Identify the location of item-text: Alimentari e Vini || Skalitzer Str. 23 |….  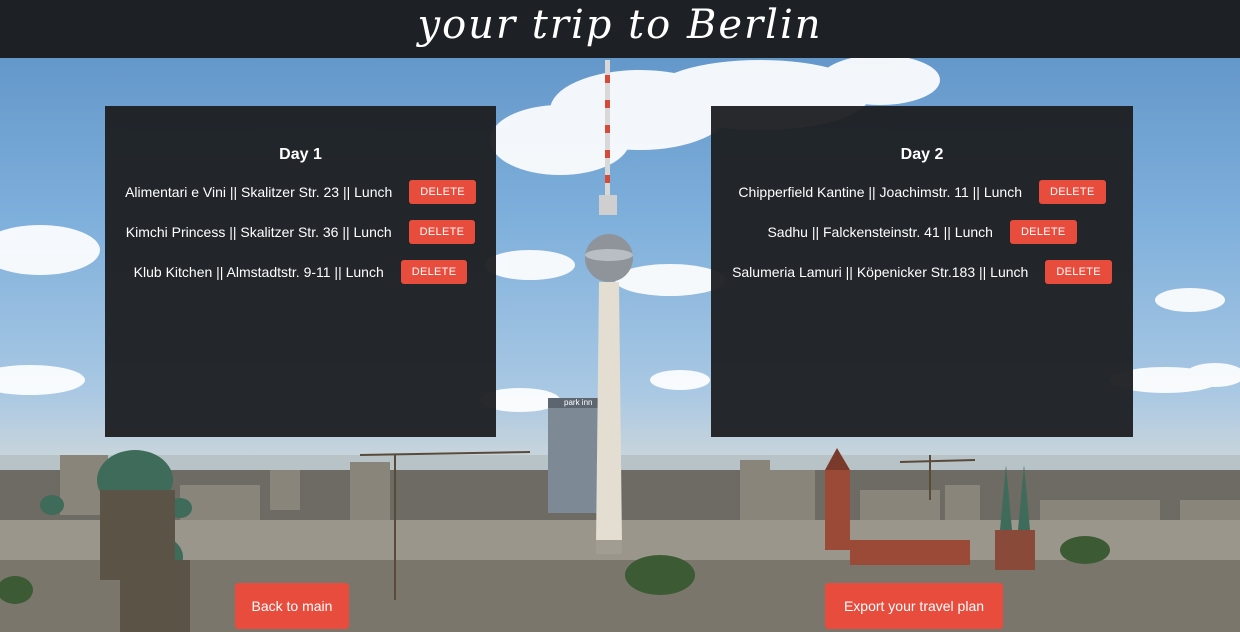
(259, 192).